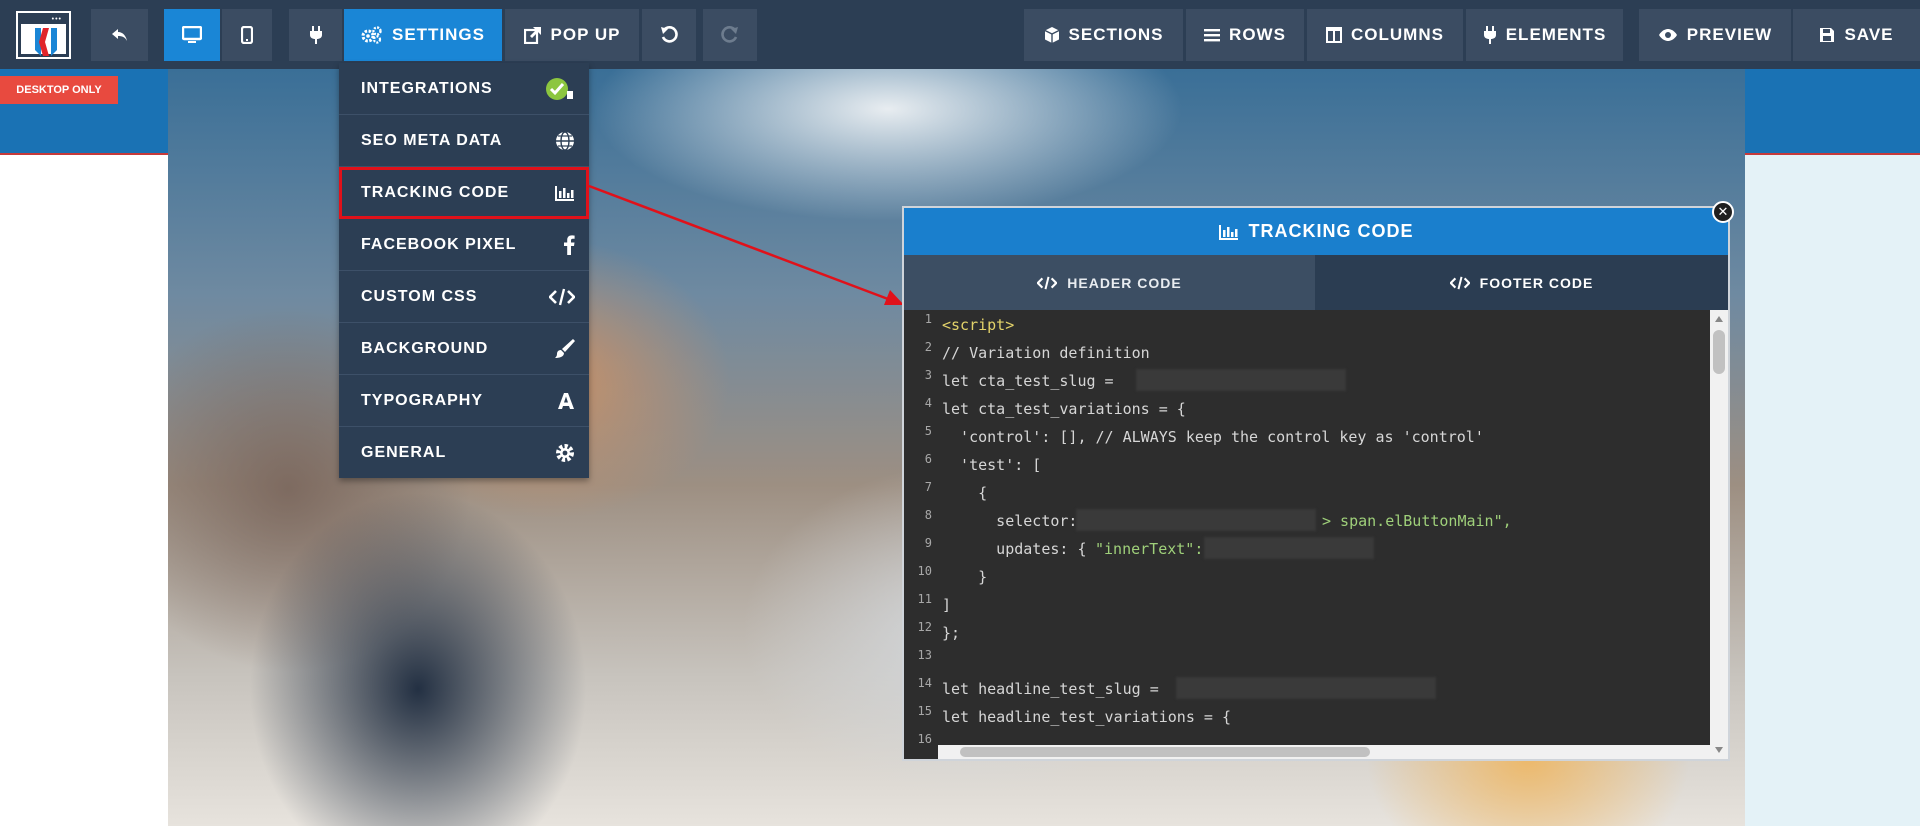 Image resolution: width=1920 pixels, height=826 pixels. I want to click on line-number: 5, so click(928, 431).